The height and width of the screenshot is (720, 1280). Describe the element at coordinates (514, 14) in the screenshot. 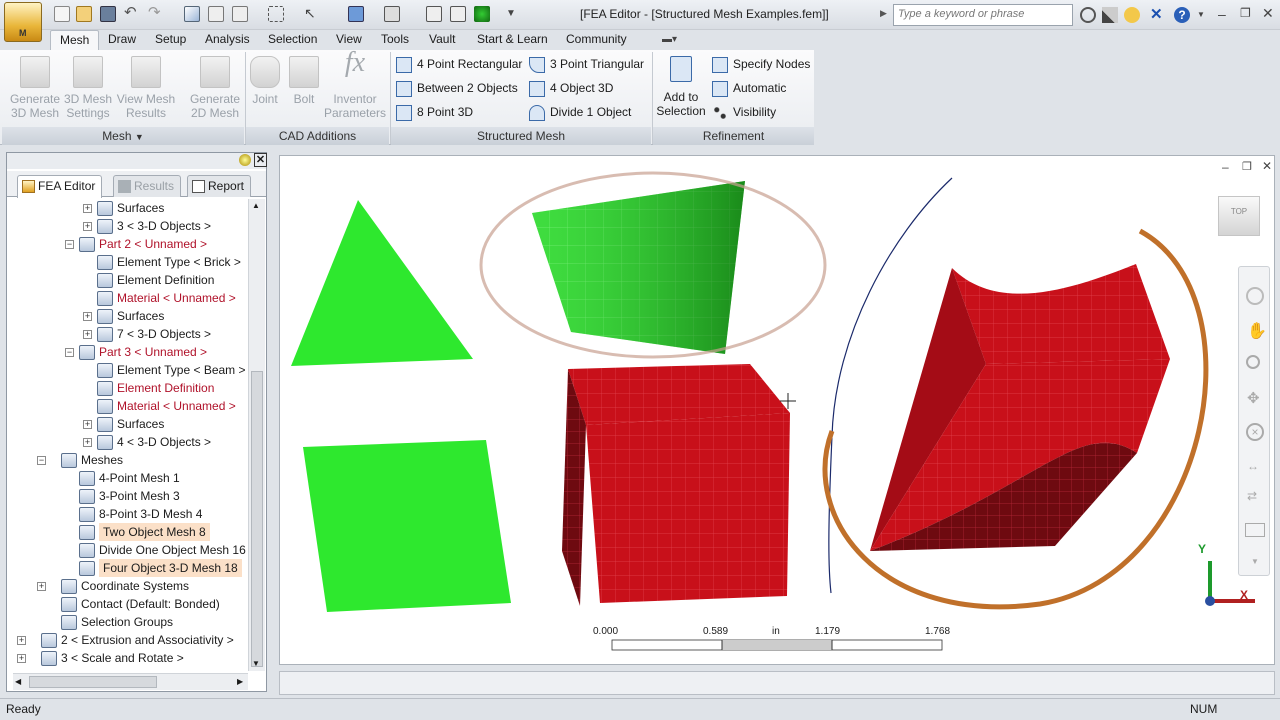

I see `qat-dropdown-icon: ▼` at that location.